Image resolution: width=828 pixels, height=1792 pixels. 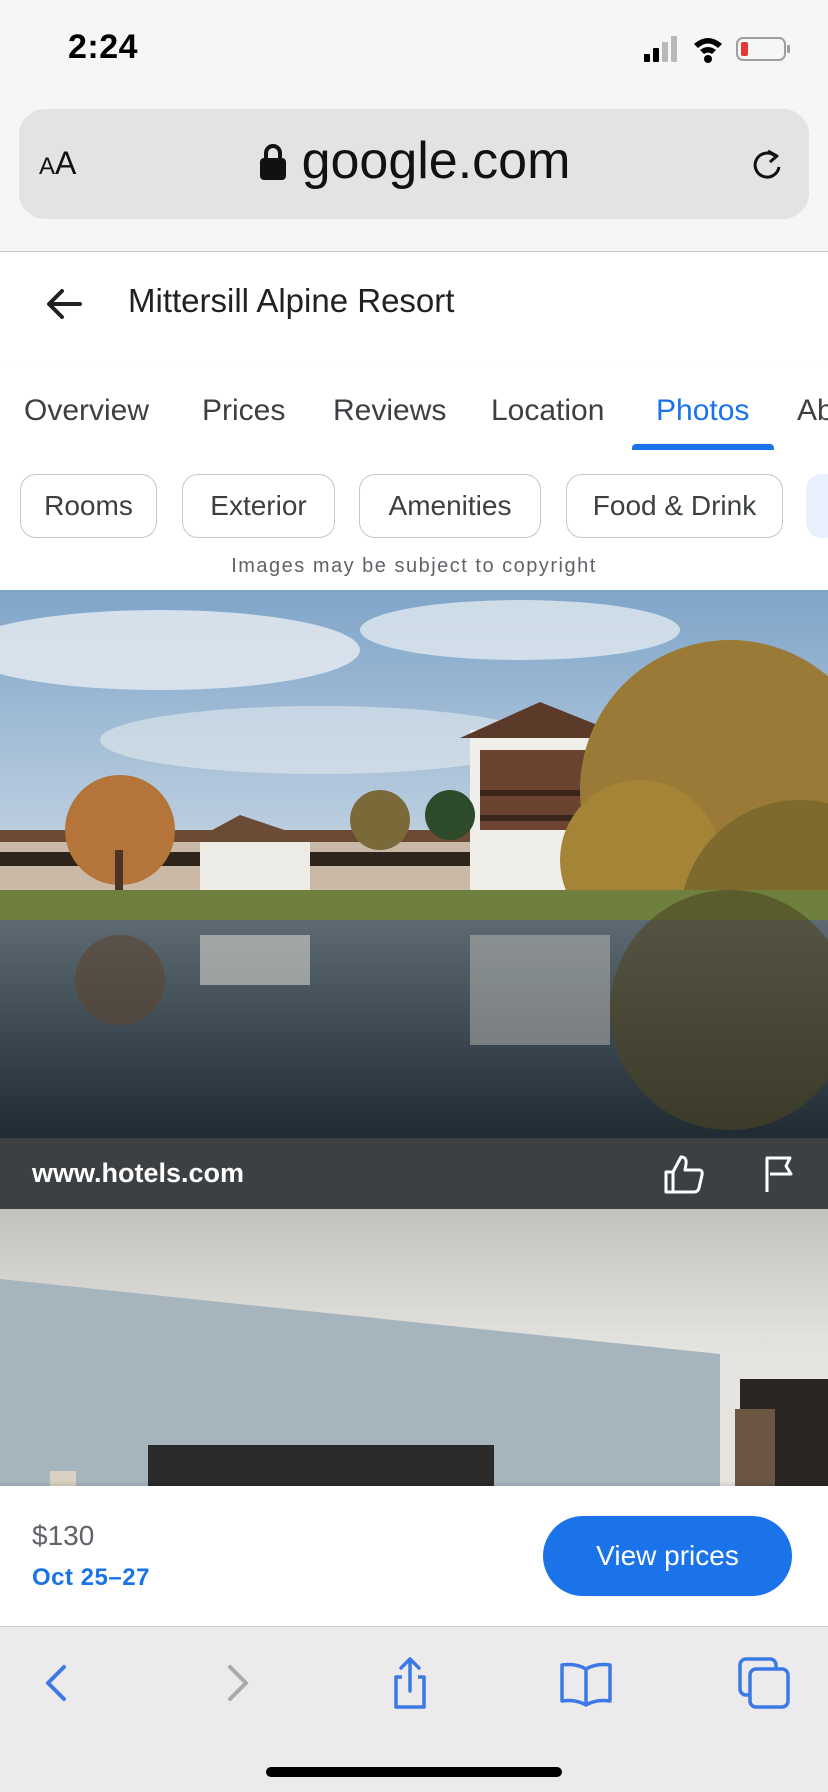 I want to click on tab-prices: Prices, so click(x=243, y=411).